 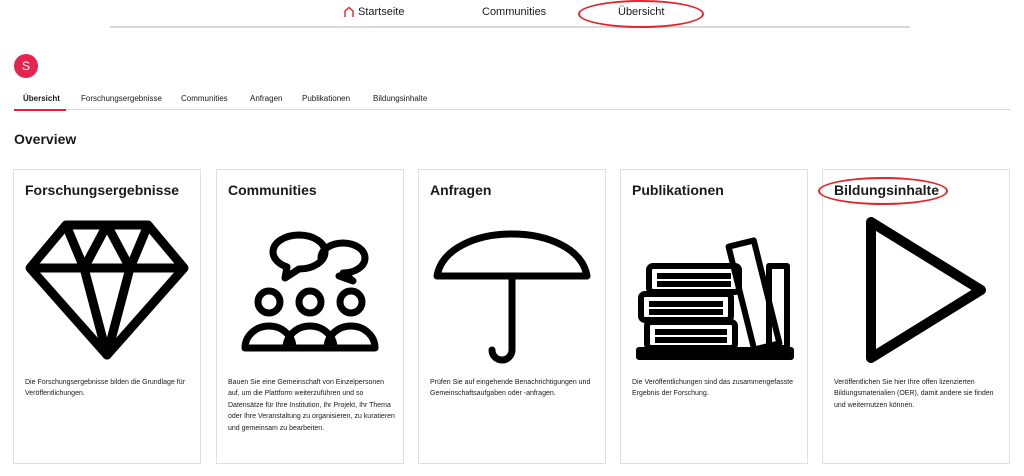 I want to click on umbrella-icon, so click(x=512, y=290).